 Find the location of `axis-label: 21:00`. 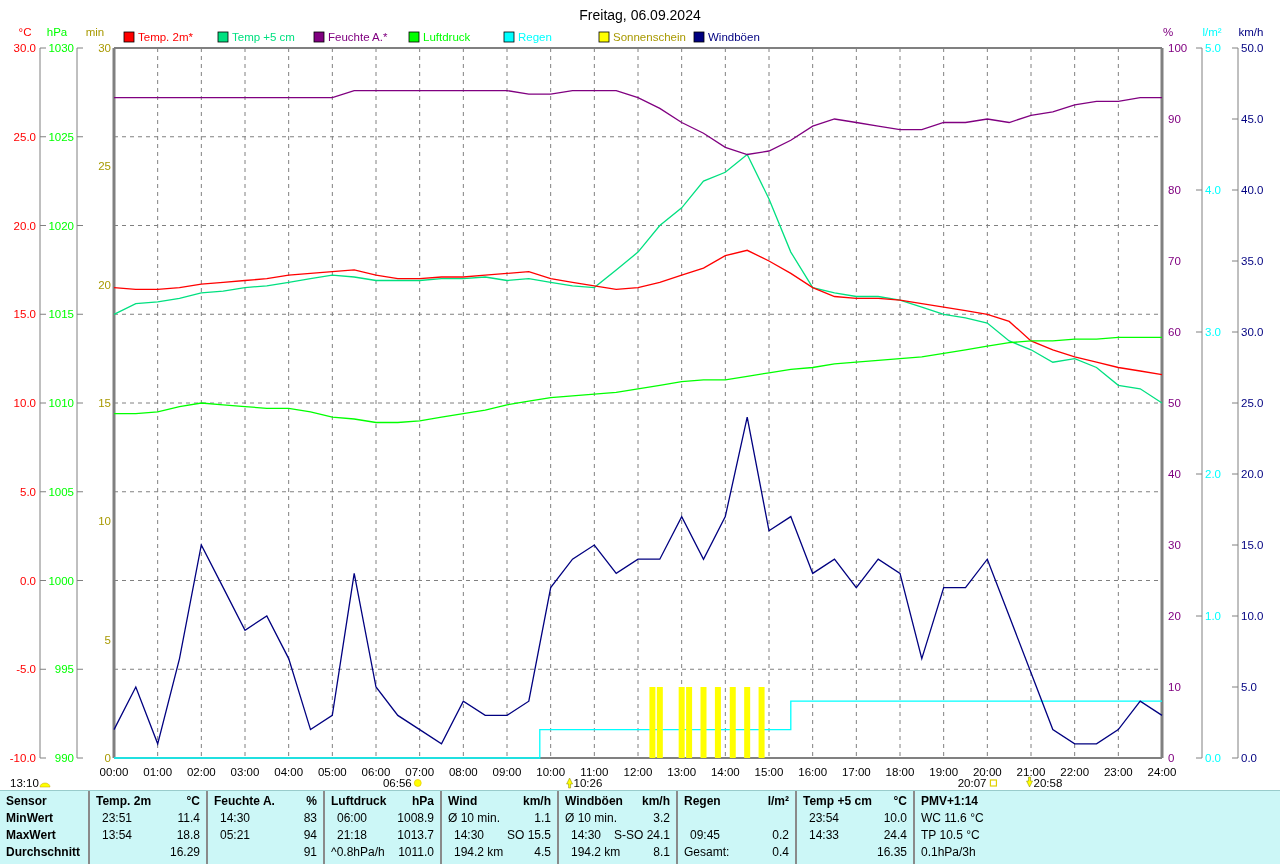

axis-label: 21:00 is located at coordinates (1031, 772).